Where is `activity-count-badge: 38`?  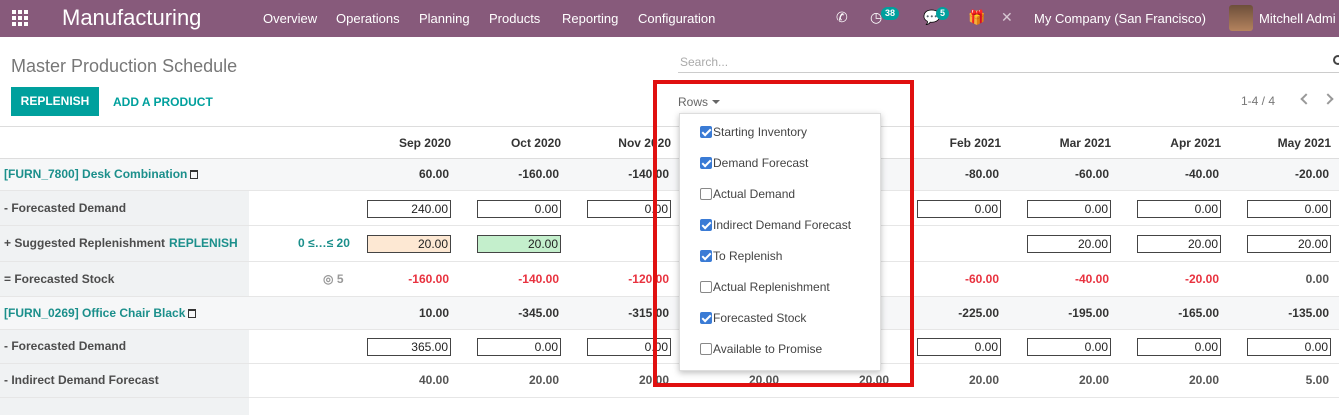
activity-count-badge: 38 is located at coordinates (890, 13).